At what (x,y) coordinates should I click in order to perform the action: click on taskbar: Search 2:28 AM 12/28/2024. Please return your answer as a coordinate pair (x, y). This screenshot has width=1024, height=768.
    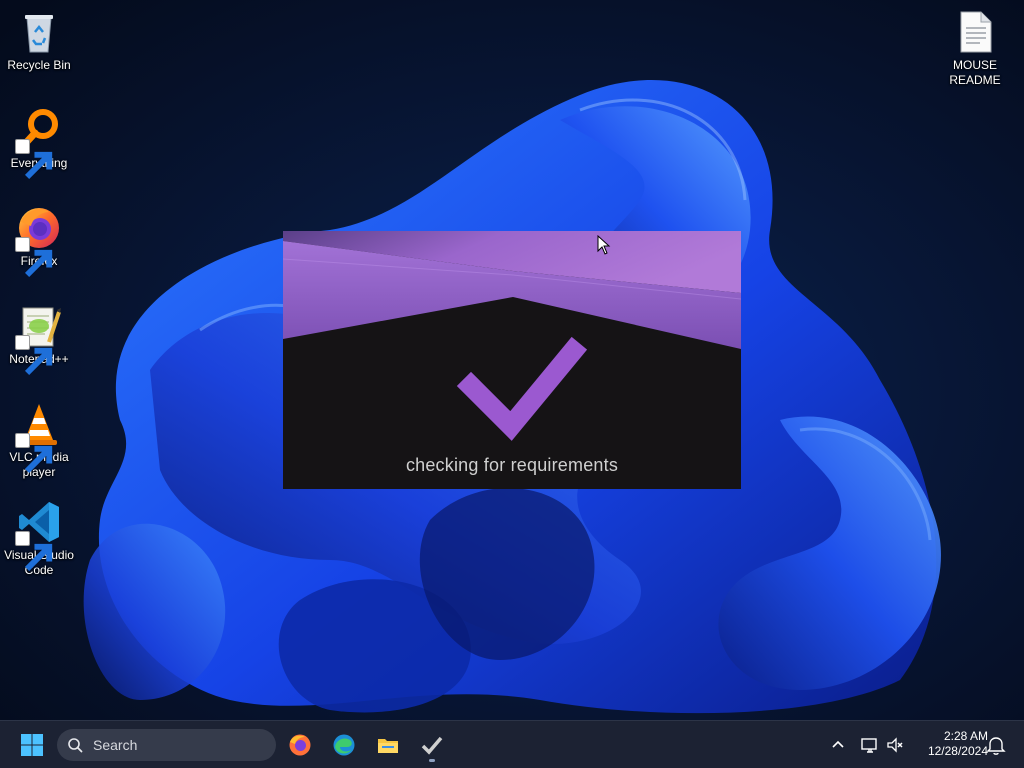
    Looking at the image, I should click on (512, 744).